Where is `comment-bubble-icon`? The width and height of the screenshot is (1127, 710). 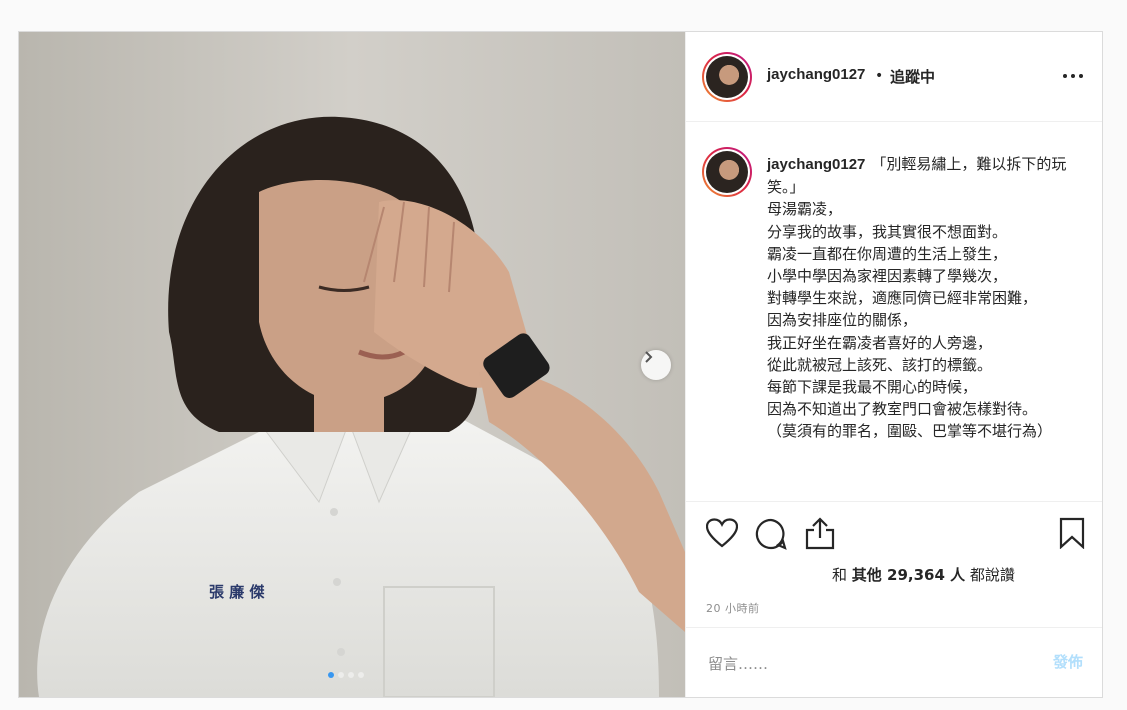
comment-bubble-icon is located at coordinates (771, 534).